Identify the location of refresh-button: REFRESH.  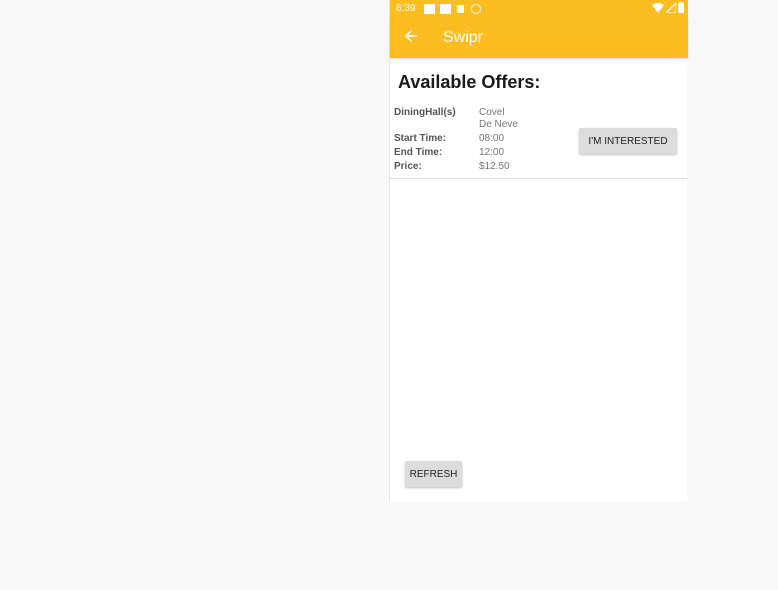
(433, 474).